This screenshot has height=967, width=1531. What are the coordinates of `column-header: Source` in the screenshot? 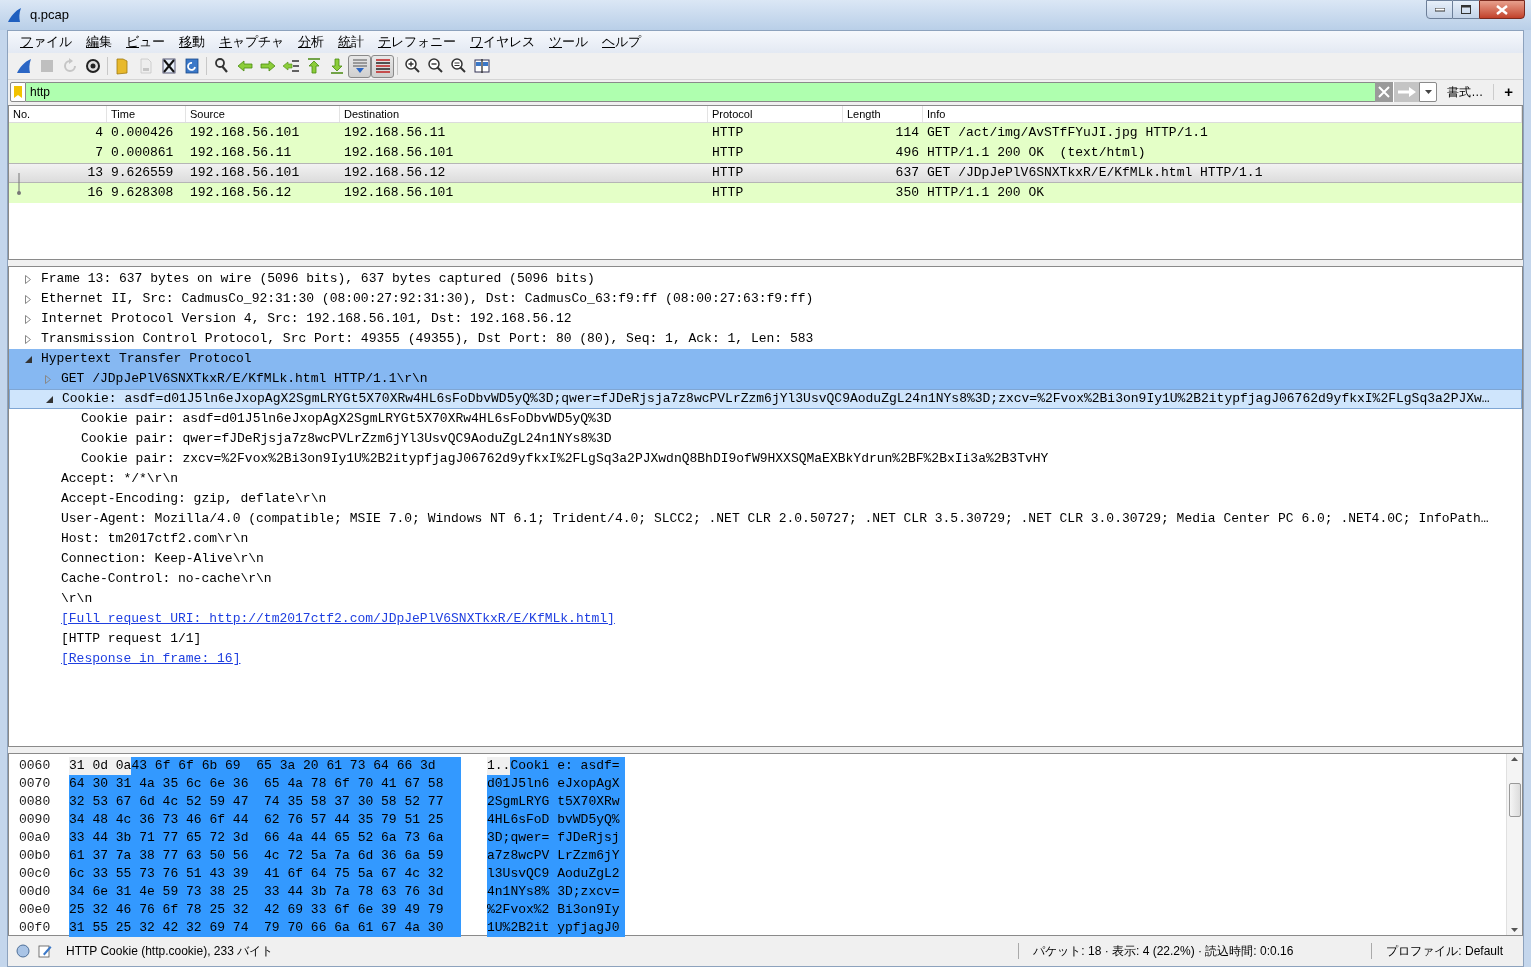 It's located at (263, 114).